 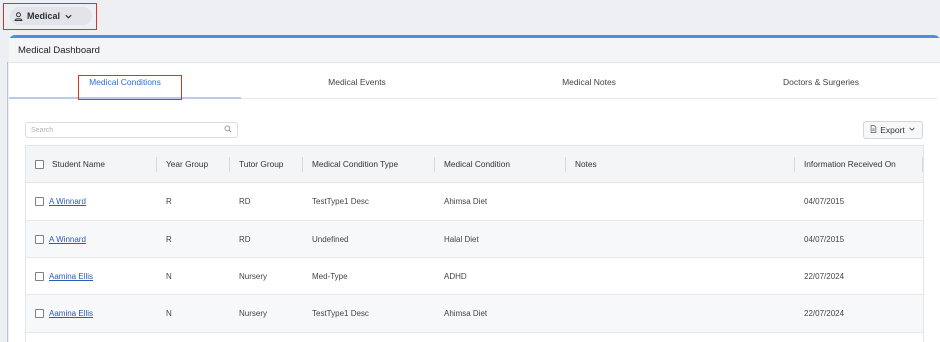 I want to click on medical-module-dropdown: Medical, so click(x=51, y=16).